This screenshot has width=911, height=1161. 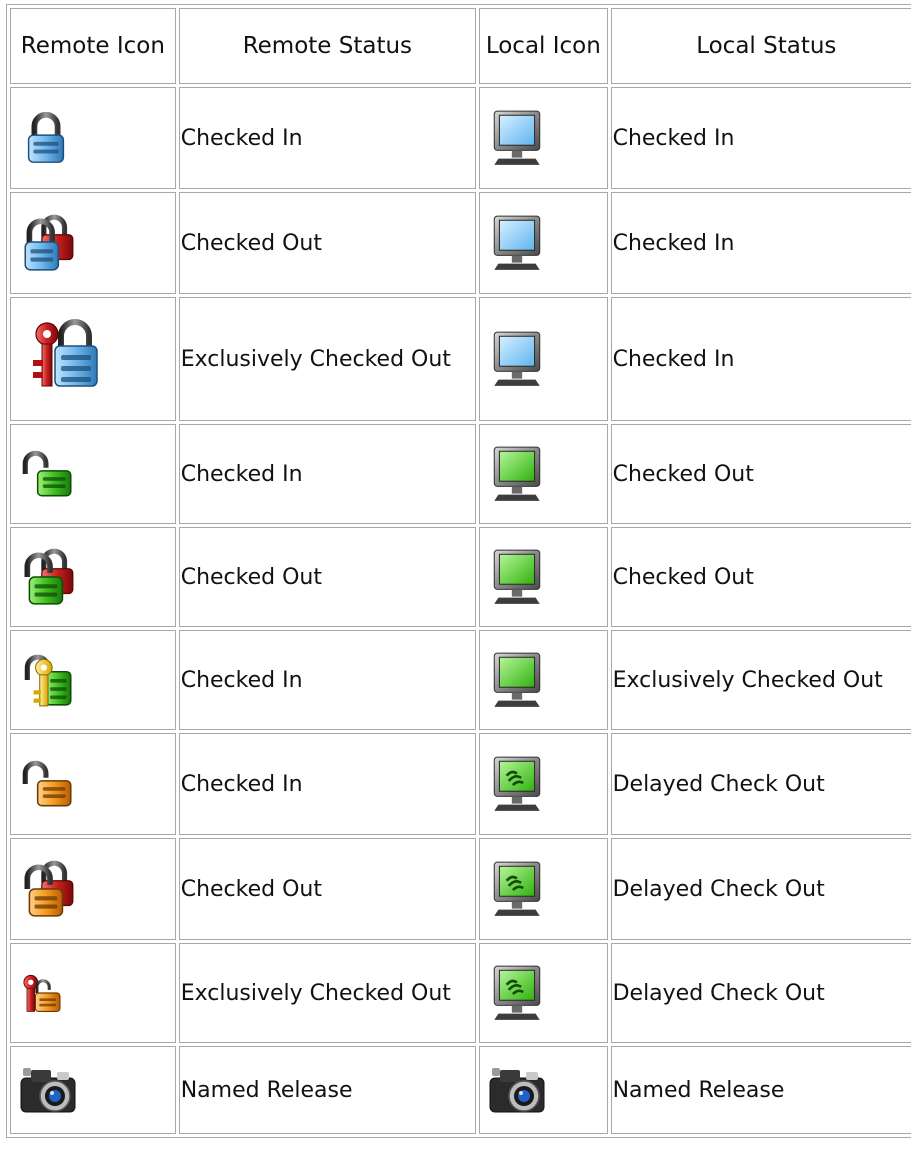 I want to click on remote-status-cell: Named Release, so click(x=327, y=1090).